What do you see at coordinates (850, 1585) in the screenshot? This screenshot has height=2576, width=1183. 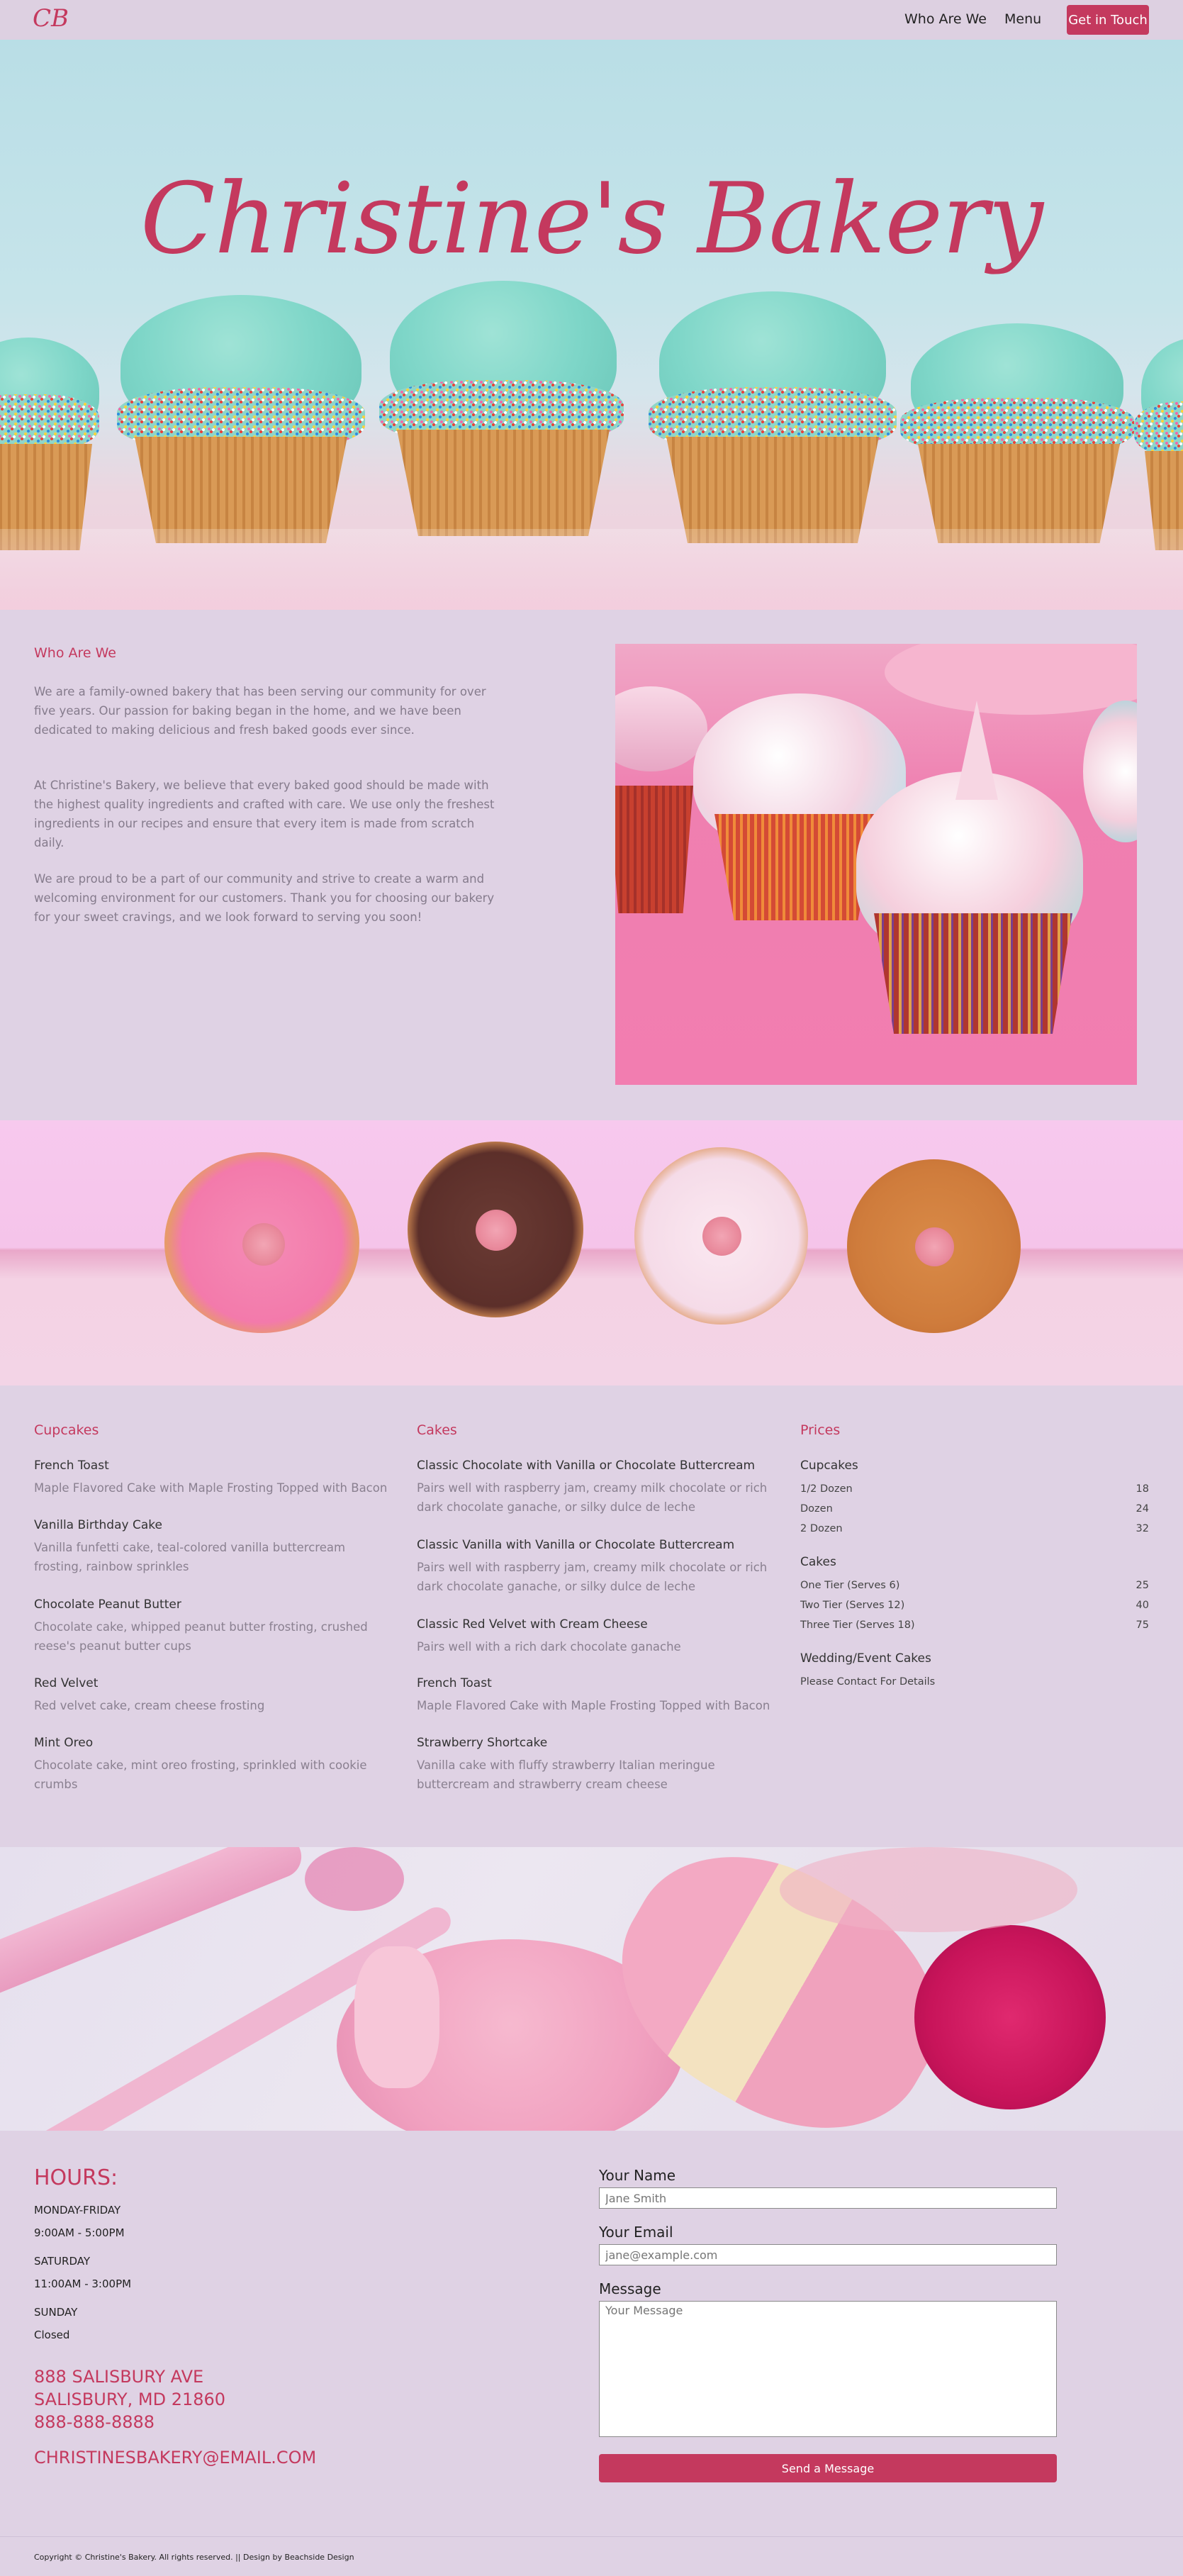 I see `price-label: One Tier (Serves 6)` at bounding box center [850, 1585].